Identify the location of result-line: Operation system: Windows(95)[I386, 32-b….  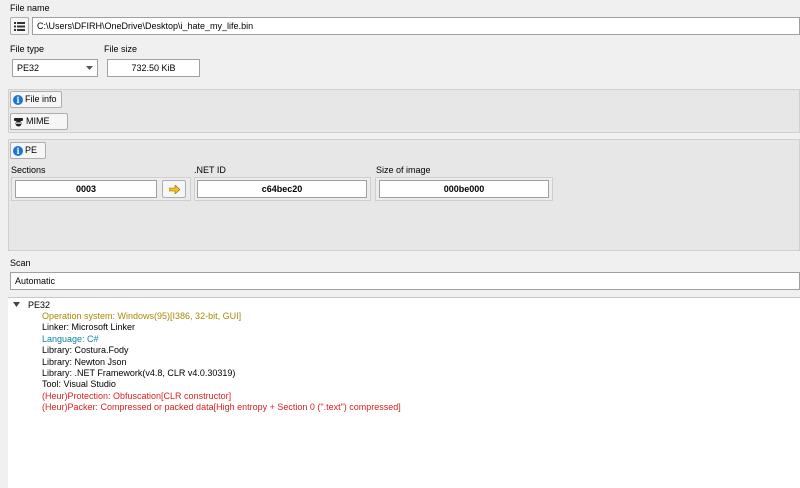
(141, 316).